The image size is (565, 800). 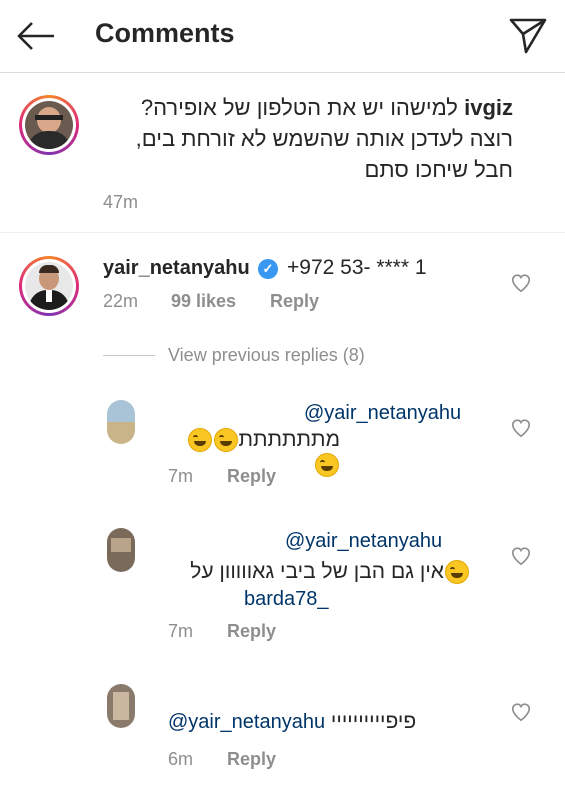 What do you see at coordinates (357, 267) in the screenshot?
I see `comment-text: +972 53- **** 1` at bounding box center [357, 267].